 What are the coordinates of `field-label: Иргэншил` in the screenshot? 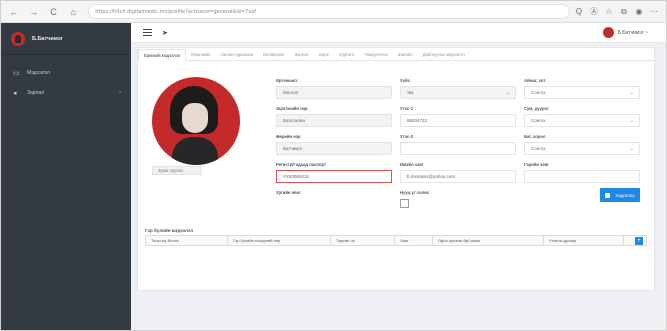 It's located at (286, 80).